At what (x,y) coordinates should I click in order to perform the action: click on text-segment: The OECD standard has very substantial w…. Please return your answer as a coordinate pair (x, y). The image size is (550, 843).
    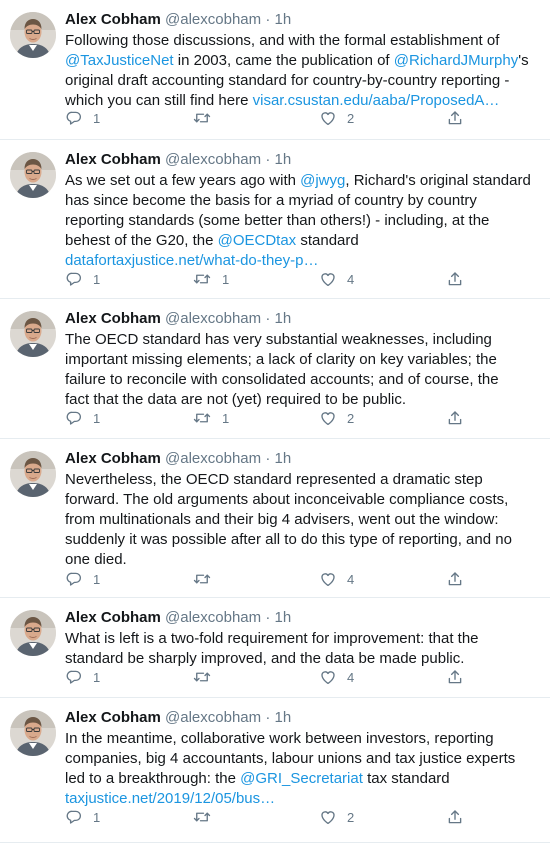
    Looking at the image, I should click on (278, 339).